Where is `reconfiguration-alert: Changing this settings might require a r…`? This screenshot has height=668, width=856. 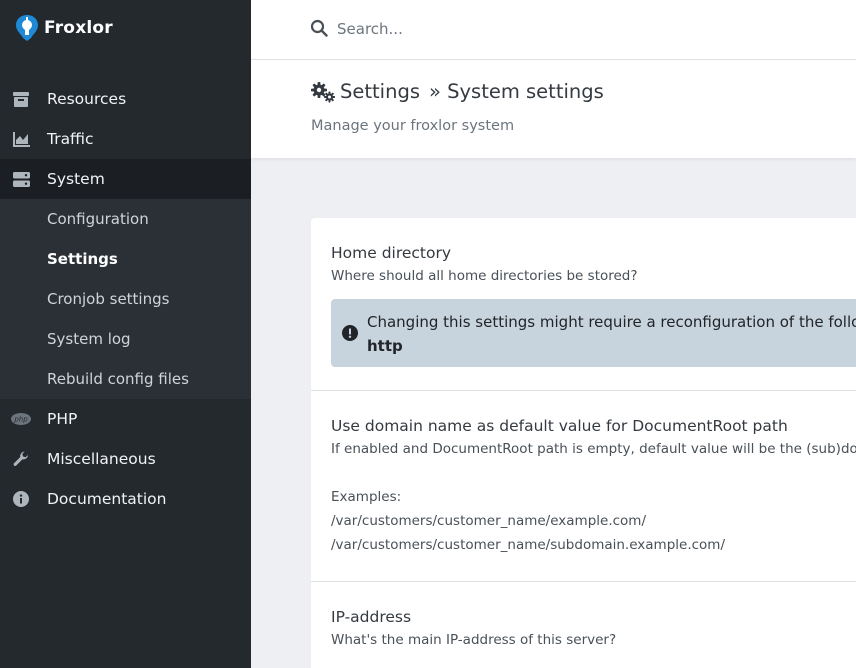 reconfiguration-alert: Changing this settings might require a r… is located at coordinates (593, 333).